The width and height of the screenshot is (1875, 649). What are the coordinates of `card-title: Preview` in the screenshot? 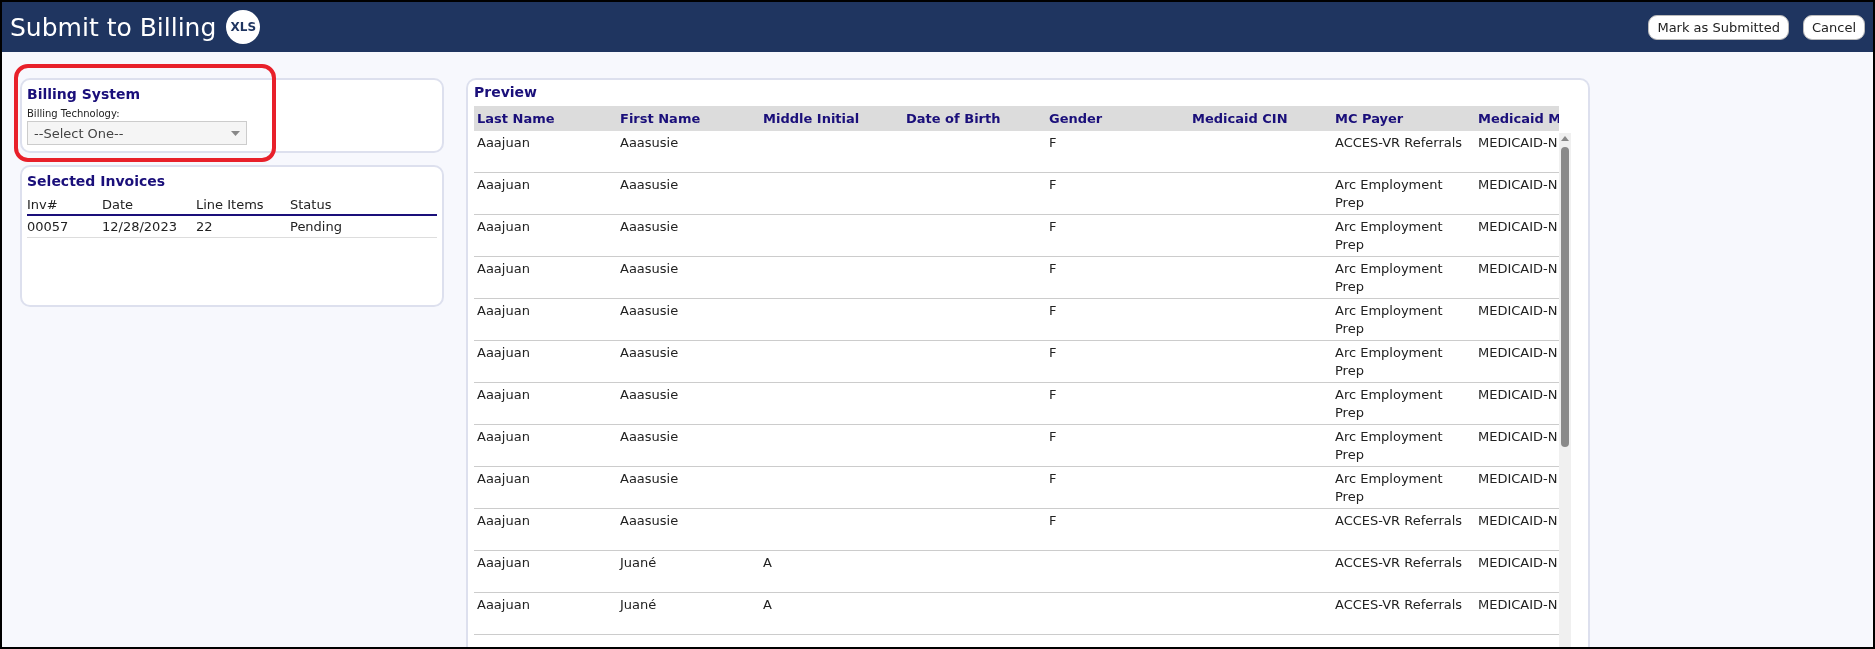 It's located at (506, 92).